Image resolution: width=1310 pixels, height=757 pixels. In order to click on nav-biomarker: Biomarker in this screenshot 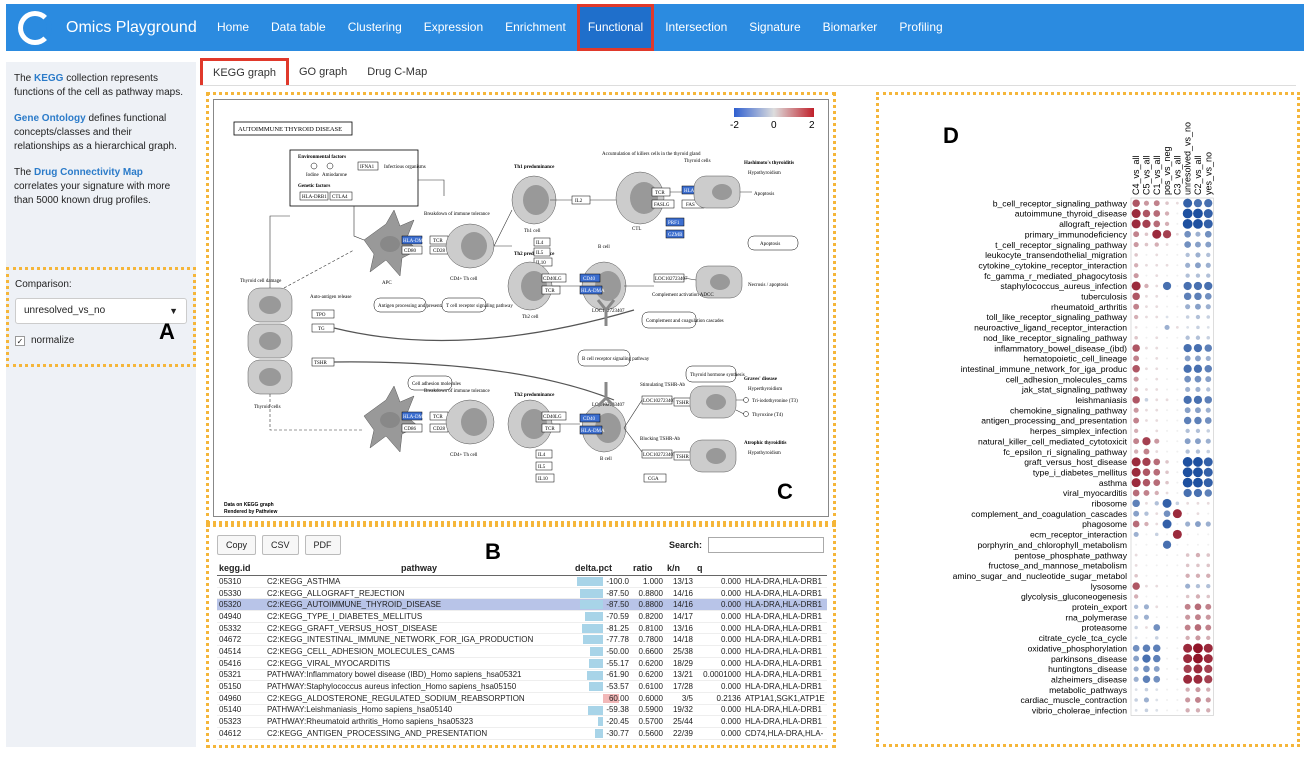, I will do `click(850, 27)`.